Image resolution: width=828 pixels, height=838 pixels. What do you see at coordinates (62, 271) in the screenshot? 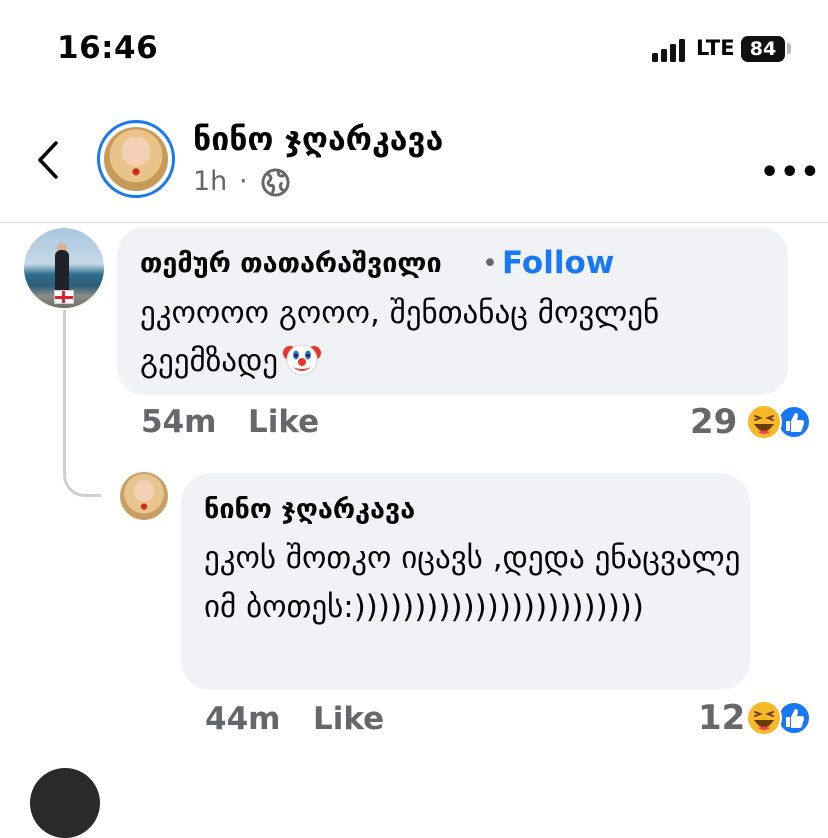
I see `avatar-figure` at bounding box center [62, 271].